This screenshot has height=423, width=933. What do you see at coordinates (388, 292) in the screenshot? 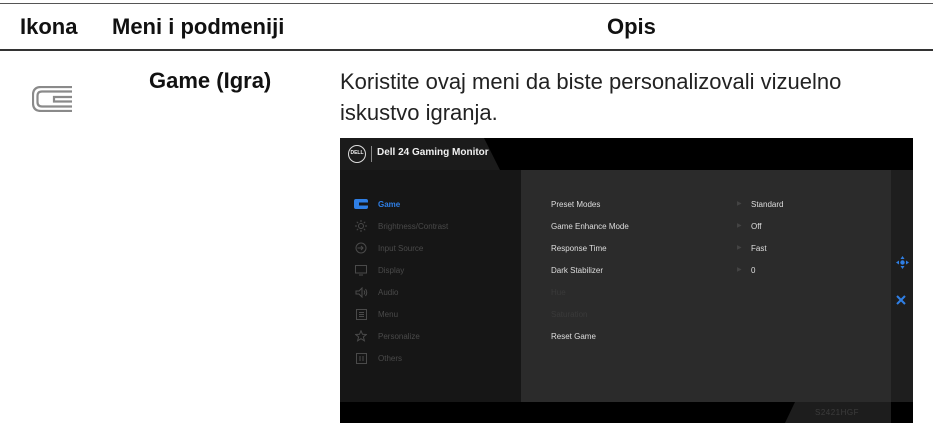
I see `sidebar-item-label: Audio` at bounding box center [388, 292].